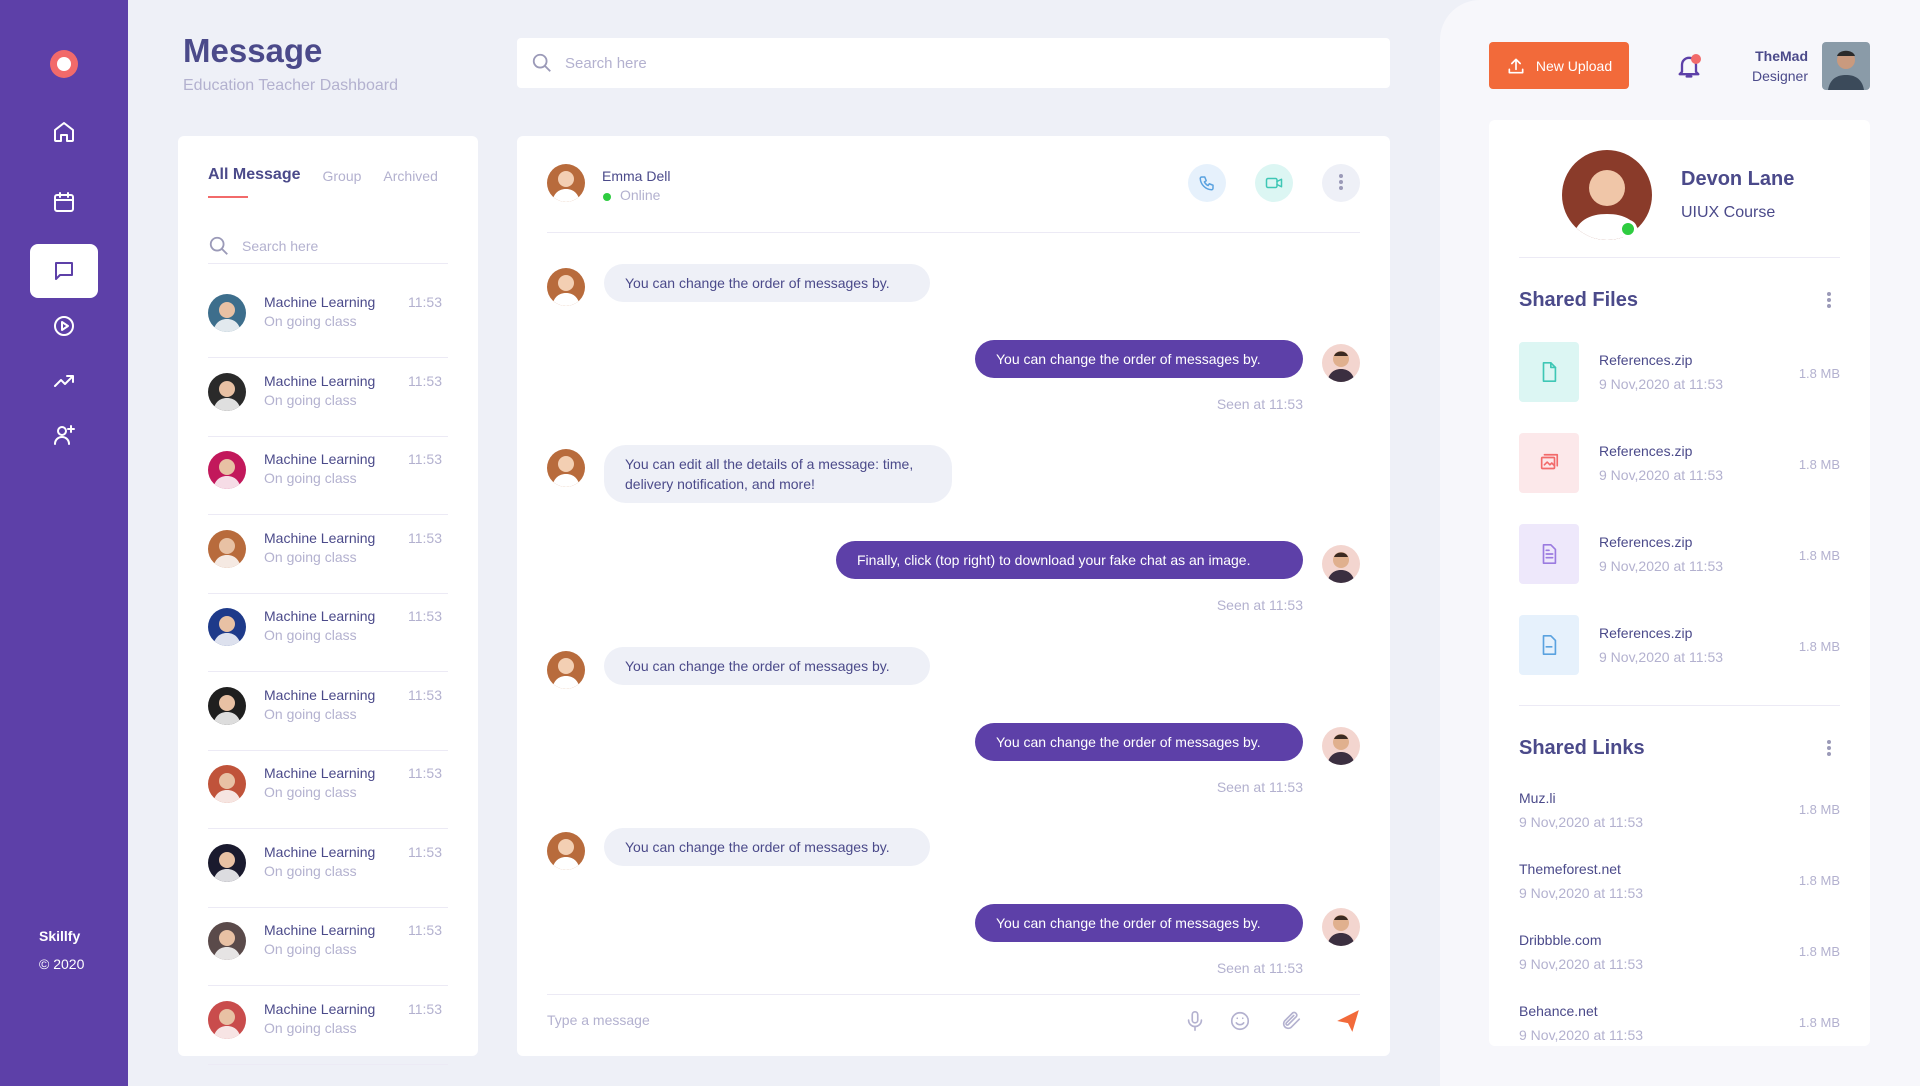 This screenshot has width=1920, height=1086. Describe the element at coordinates (62, 964) in the screenshot. I see `copyright: © 2020` at that location.